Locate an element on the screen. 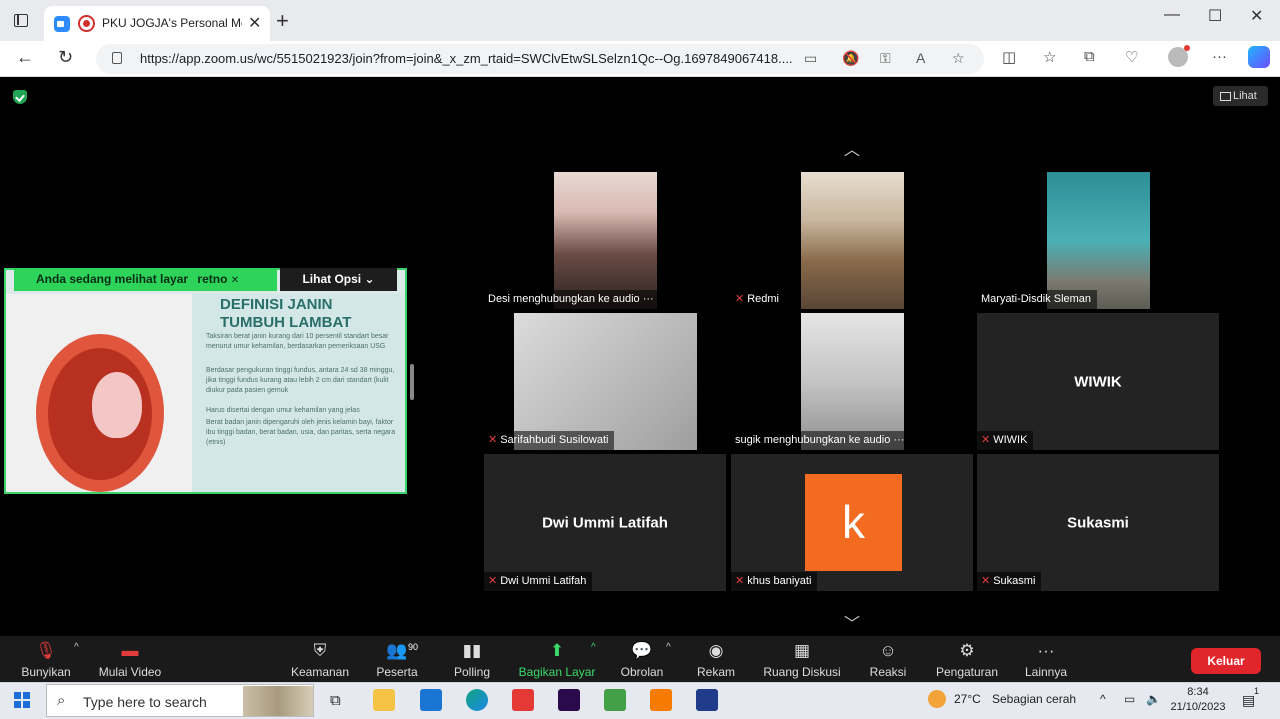 This screenshot has height=719, width=1280. security-button: ⛨ Keamanan is located at coordinates (320, 659).